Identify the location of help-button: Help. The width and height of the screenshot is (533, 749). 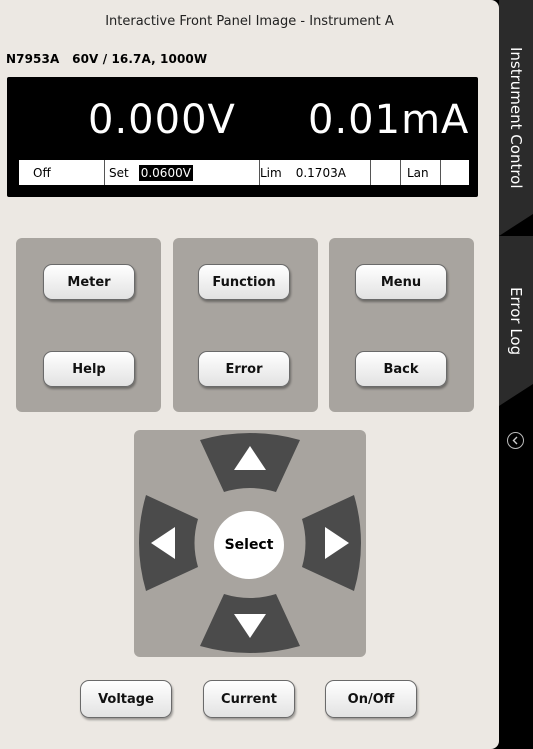
(89, 369).